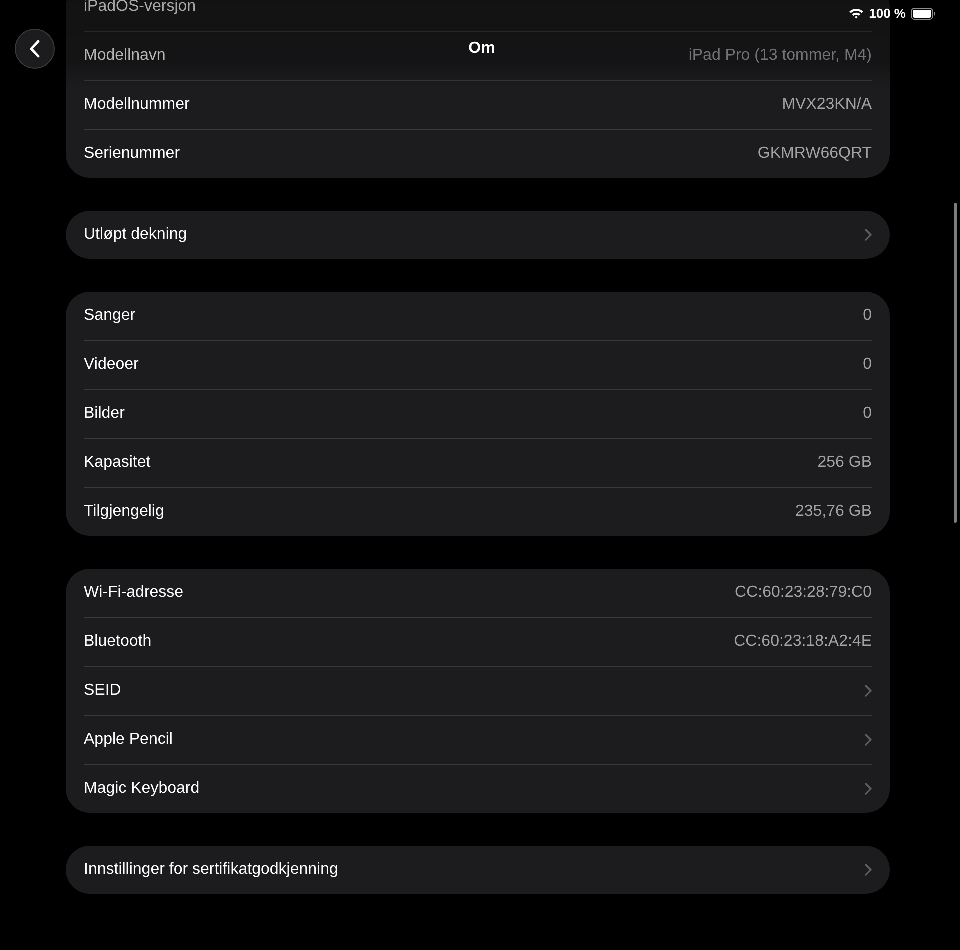  I want to click on list-item: SEID, so click(478, 691).